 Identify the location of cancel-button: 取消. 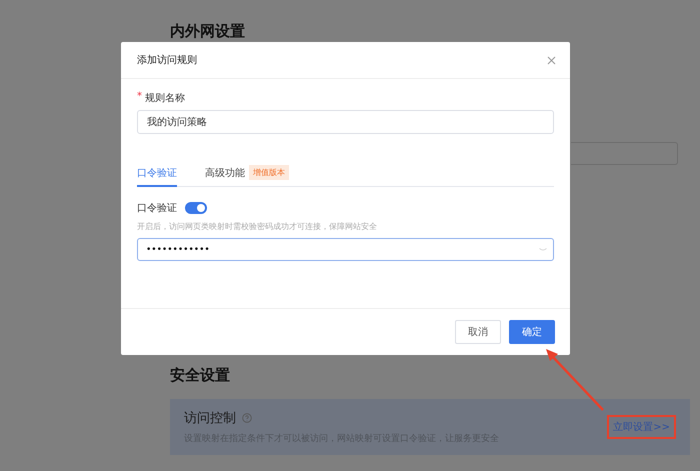
(478, 332).